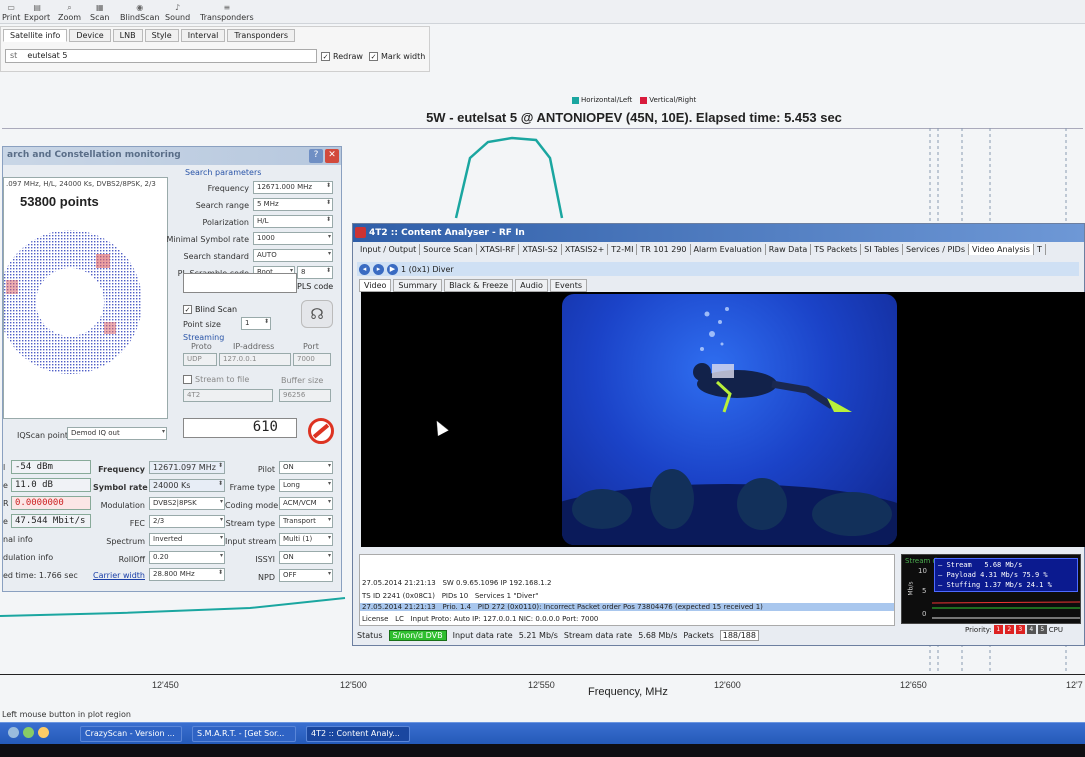  I want to click on blindscan-icon: ☊, so click(317, 314).